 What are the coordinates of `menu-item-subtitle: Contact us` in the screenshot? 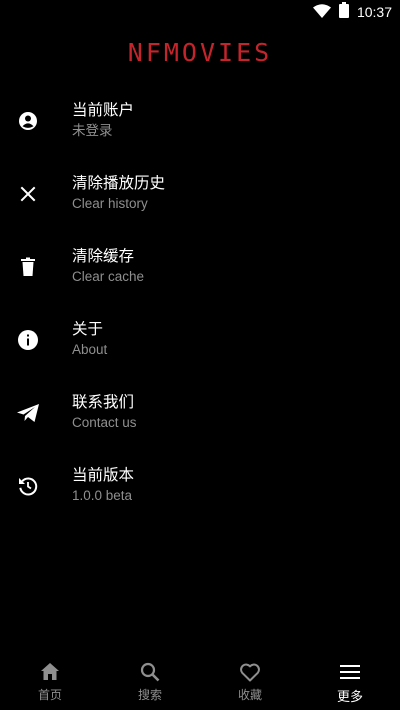 It's located at (104, 422).